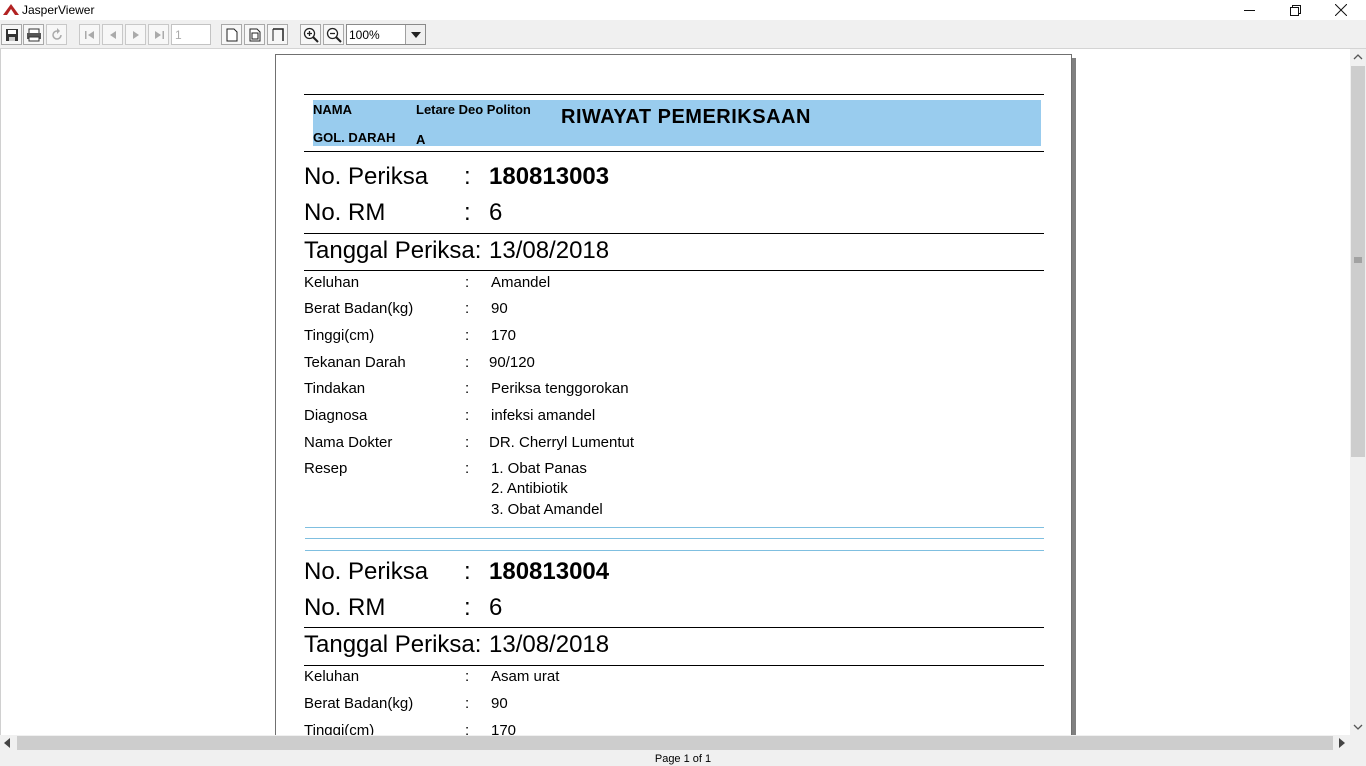 The width and height of the screenshot is (1366, 766). I want to click on fit-page-icon, so click(254, 34).